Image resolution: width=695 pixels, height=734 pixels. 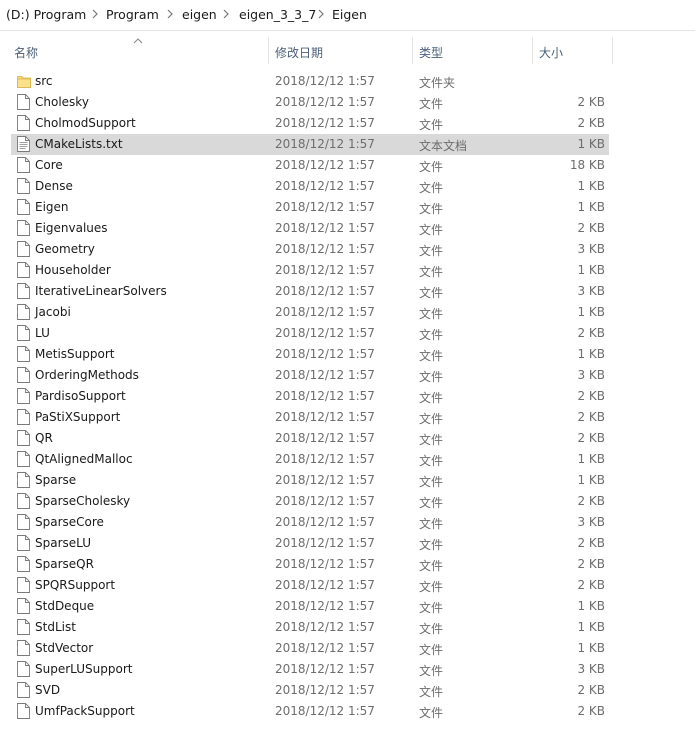 What do you see at coordinates (347, 438) in the screenshot?
I see `file-row: QR 2018/12/12 1:57 文件 2 KB` at bounding box center [347, 438].